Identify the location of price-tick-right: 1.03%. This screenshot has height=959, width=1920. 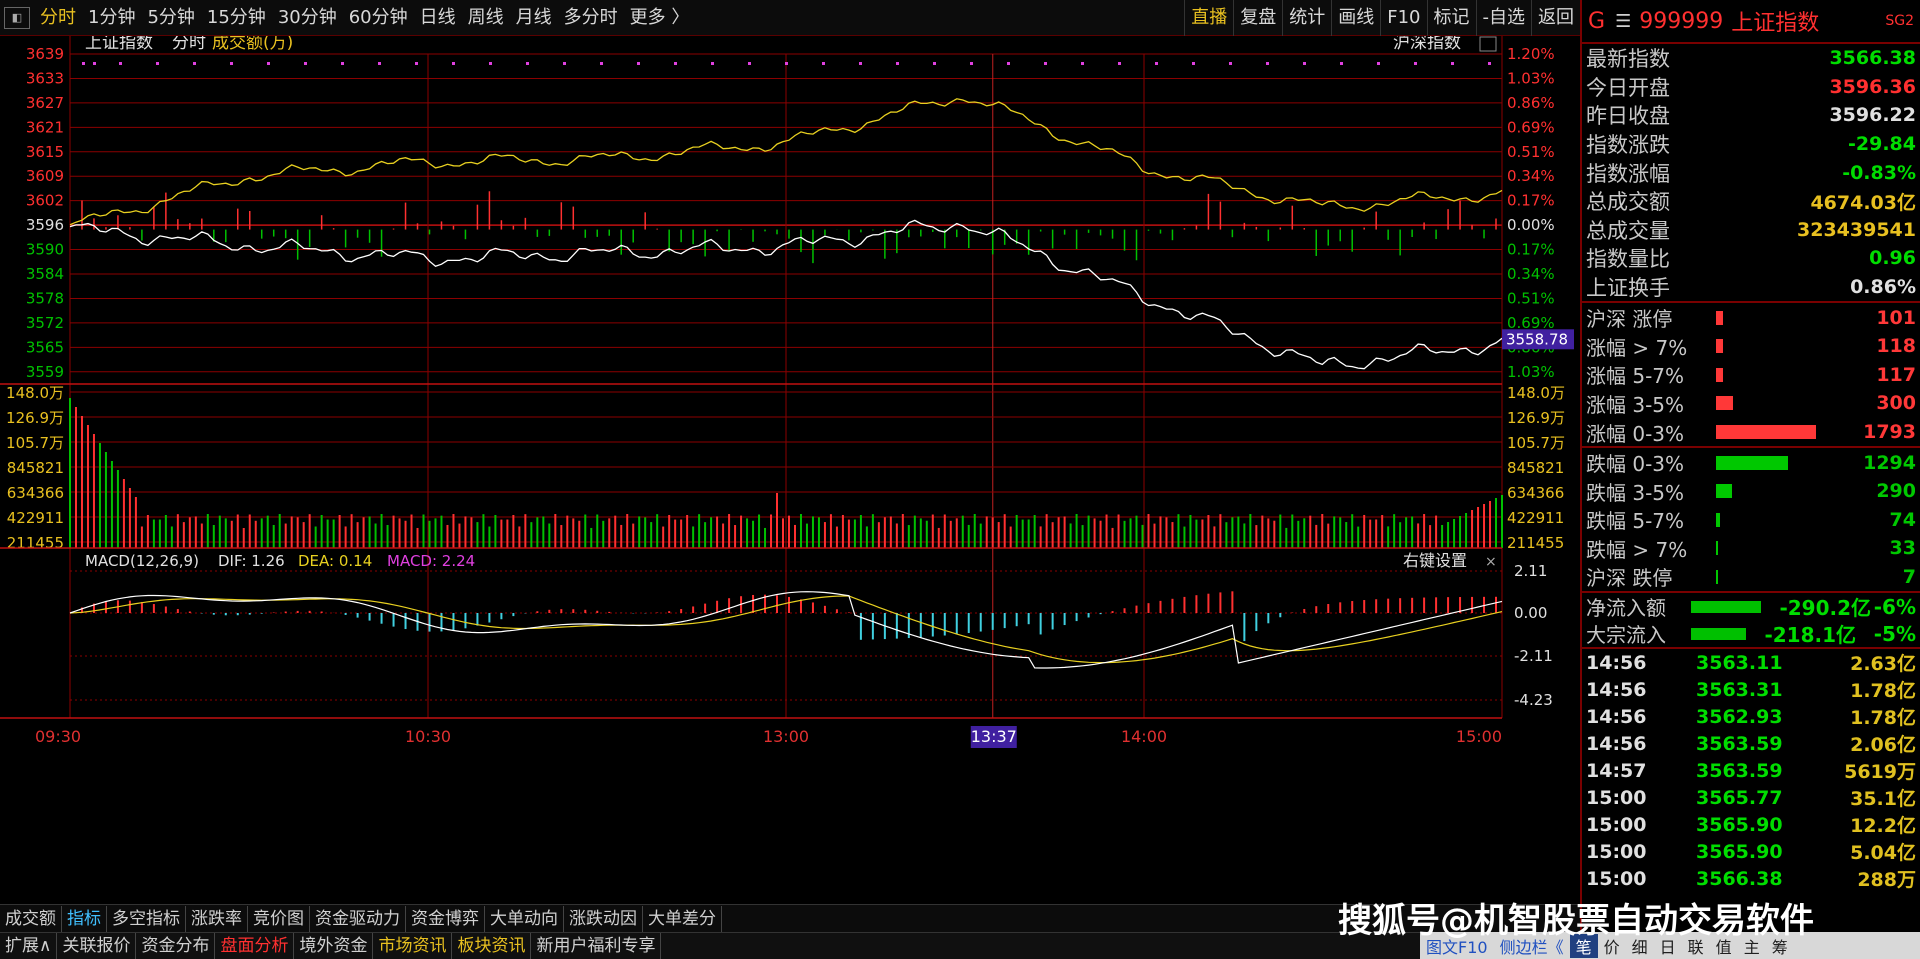
(1531, 372).